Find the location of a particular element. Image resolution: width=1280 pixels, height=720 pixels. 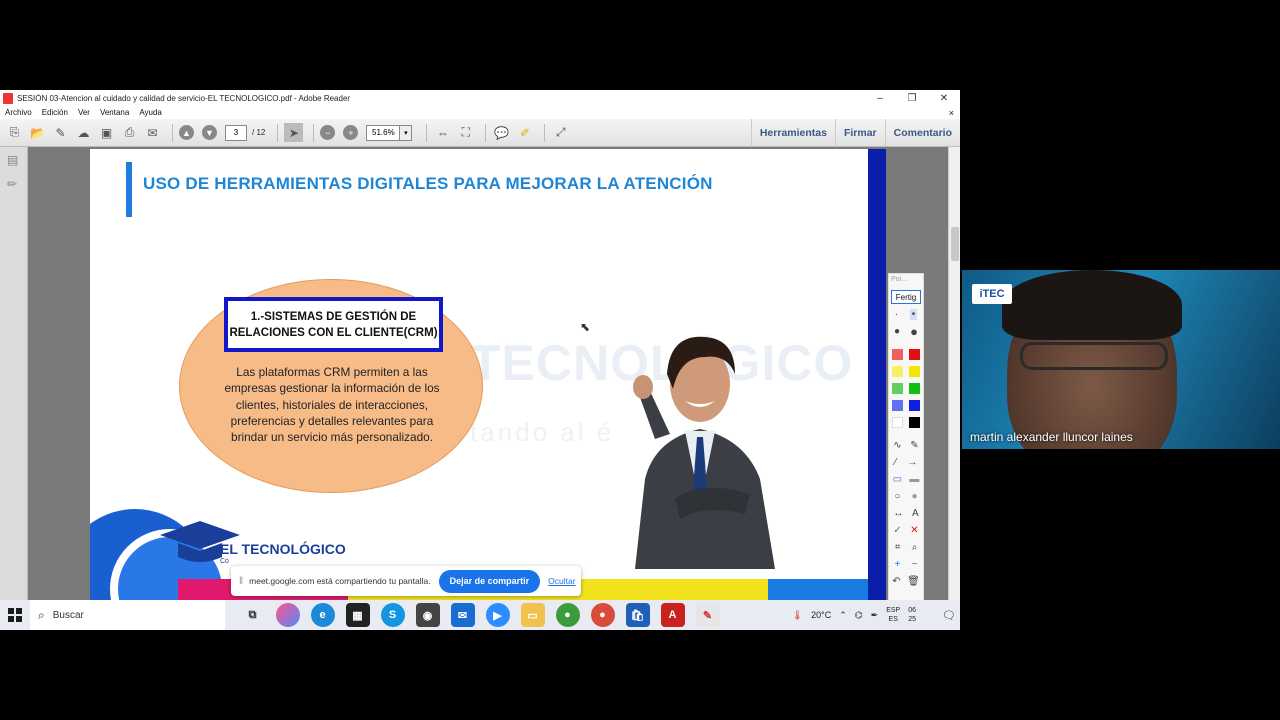

email-icon: ✉ is located at coordinates (152, 132).